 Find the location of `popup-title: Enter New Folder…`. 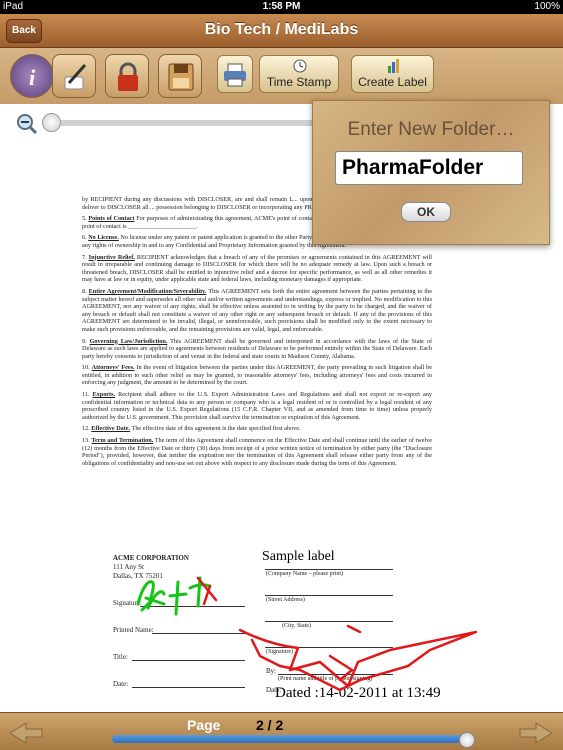

popup-title: Enter New Folder… is located at coordinates (431, 129).